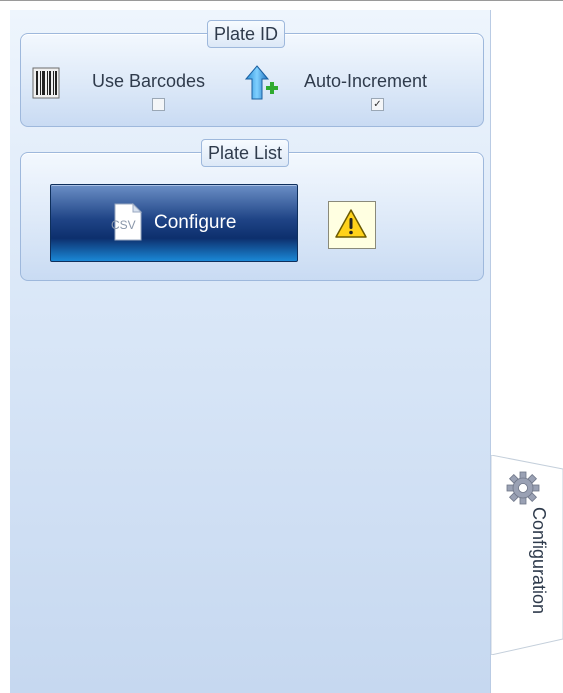 Image resolution: width=563 pixels, height=693 pixels. Describe the element at coordinates (46, 83) in the screenshot. I see `barcode-icon` at that location.